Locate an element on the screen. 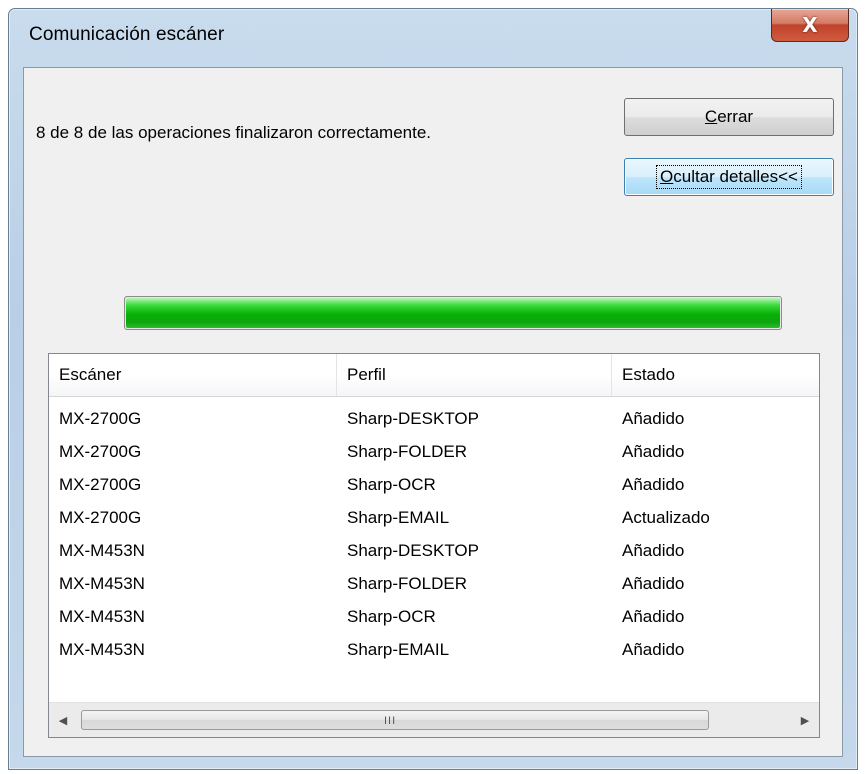 This screenshot has height=774, width=865. scroll-left-icon: ◀ is located at coordinates (63, 720).